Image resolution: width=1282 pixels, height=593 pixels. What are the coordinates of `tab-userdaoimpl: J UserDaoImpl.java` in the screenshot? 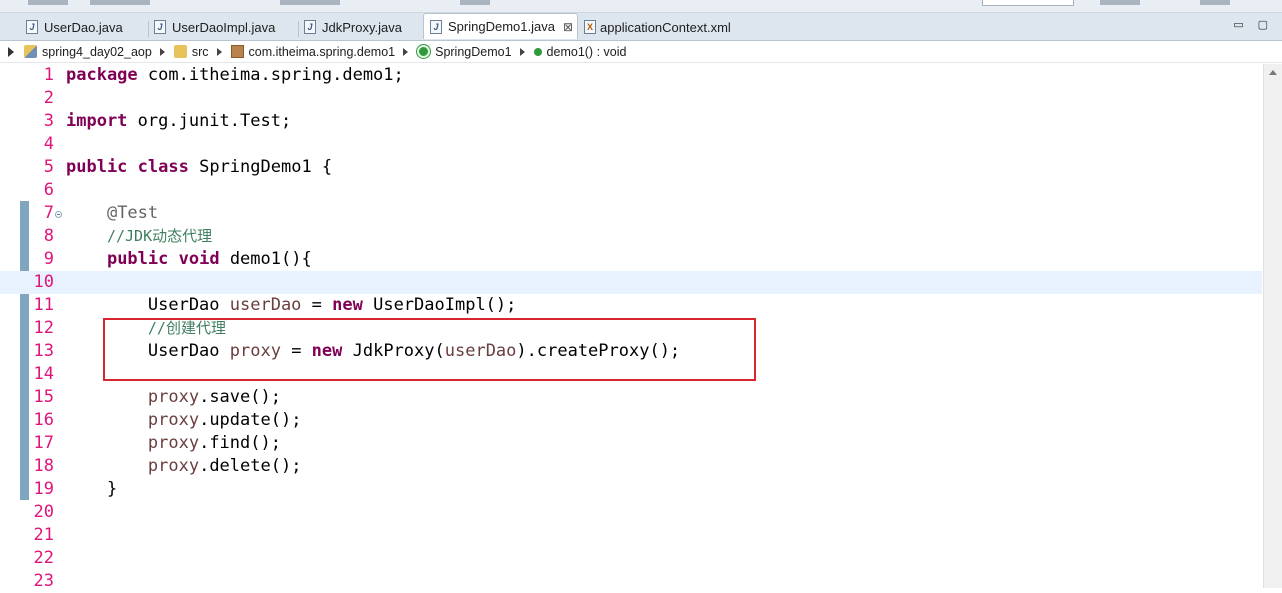 It's located at (223, 27).